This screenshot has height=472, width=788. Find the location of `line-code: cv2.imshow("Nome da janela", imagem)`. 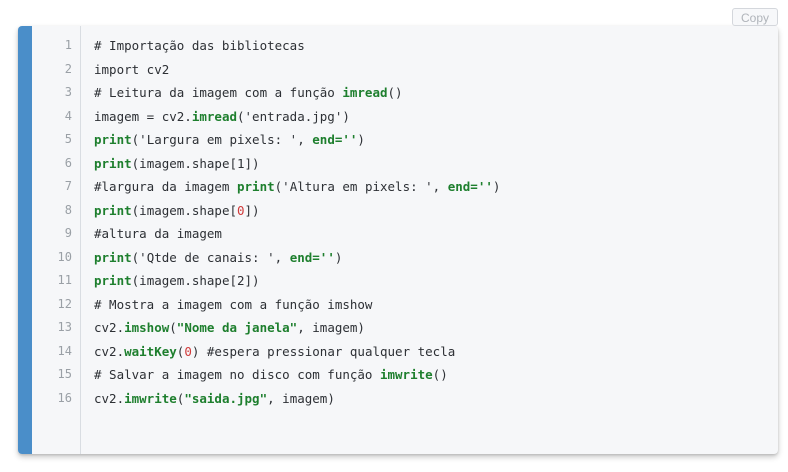

line-code: cv2.imshow("Nome da janela", imagem) is located at coordinates (229, 328).